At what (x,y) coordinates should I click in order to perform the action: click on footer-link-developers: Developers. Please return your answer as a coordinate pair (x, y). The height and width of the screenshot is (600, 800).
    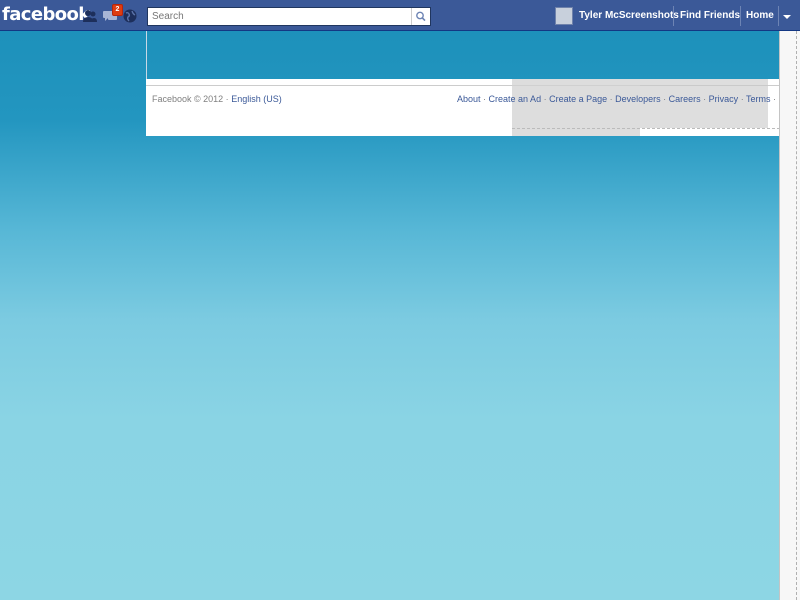
    Looking at the image, I should click on (638, 99).